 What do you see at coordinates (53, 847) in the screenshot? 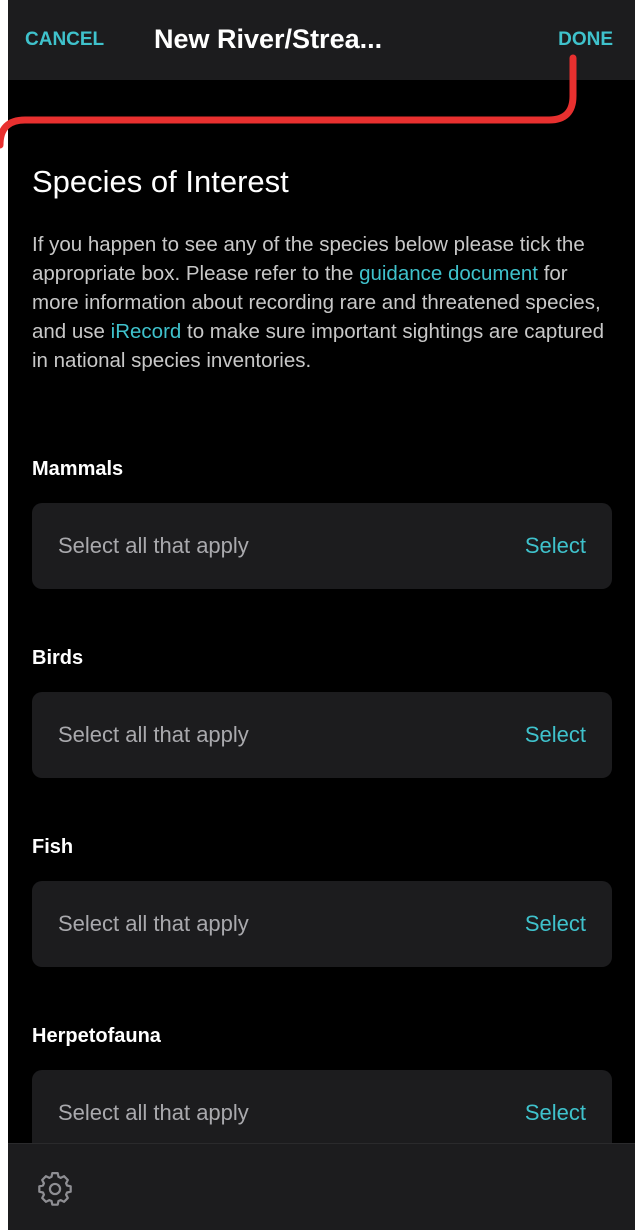
I see `group-label-fish: Fish` at bounding box center [53, 847].